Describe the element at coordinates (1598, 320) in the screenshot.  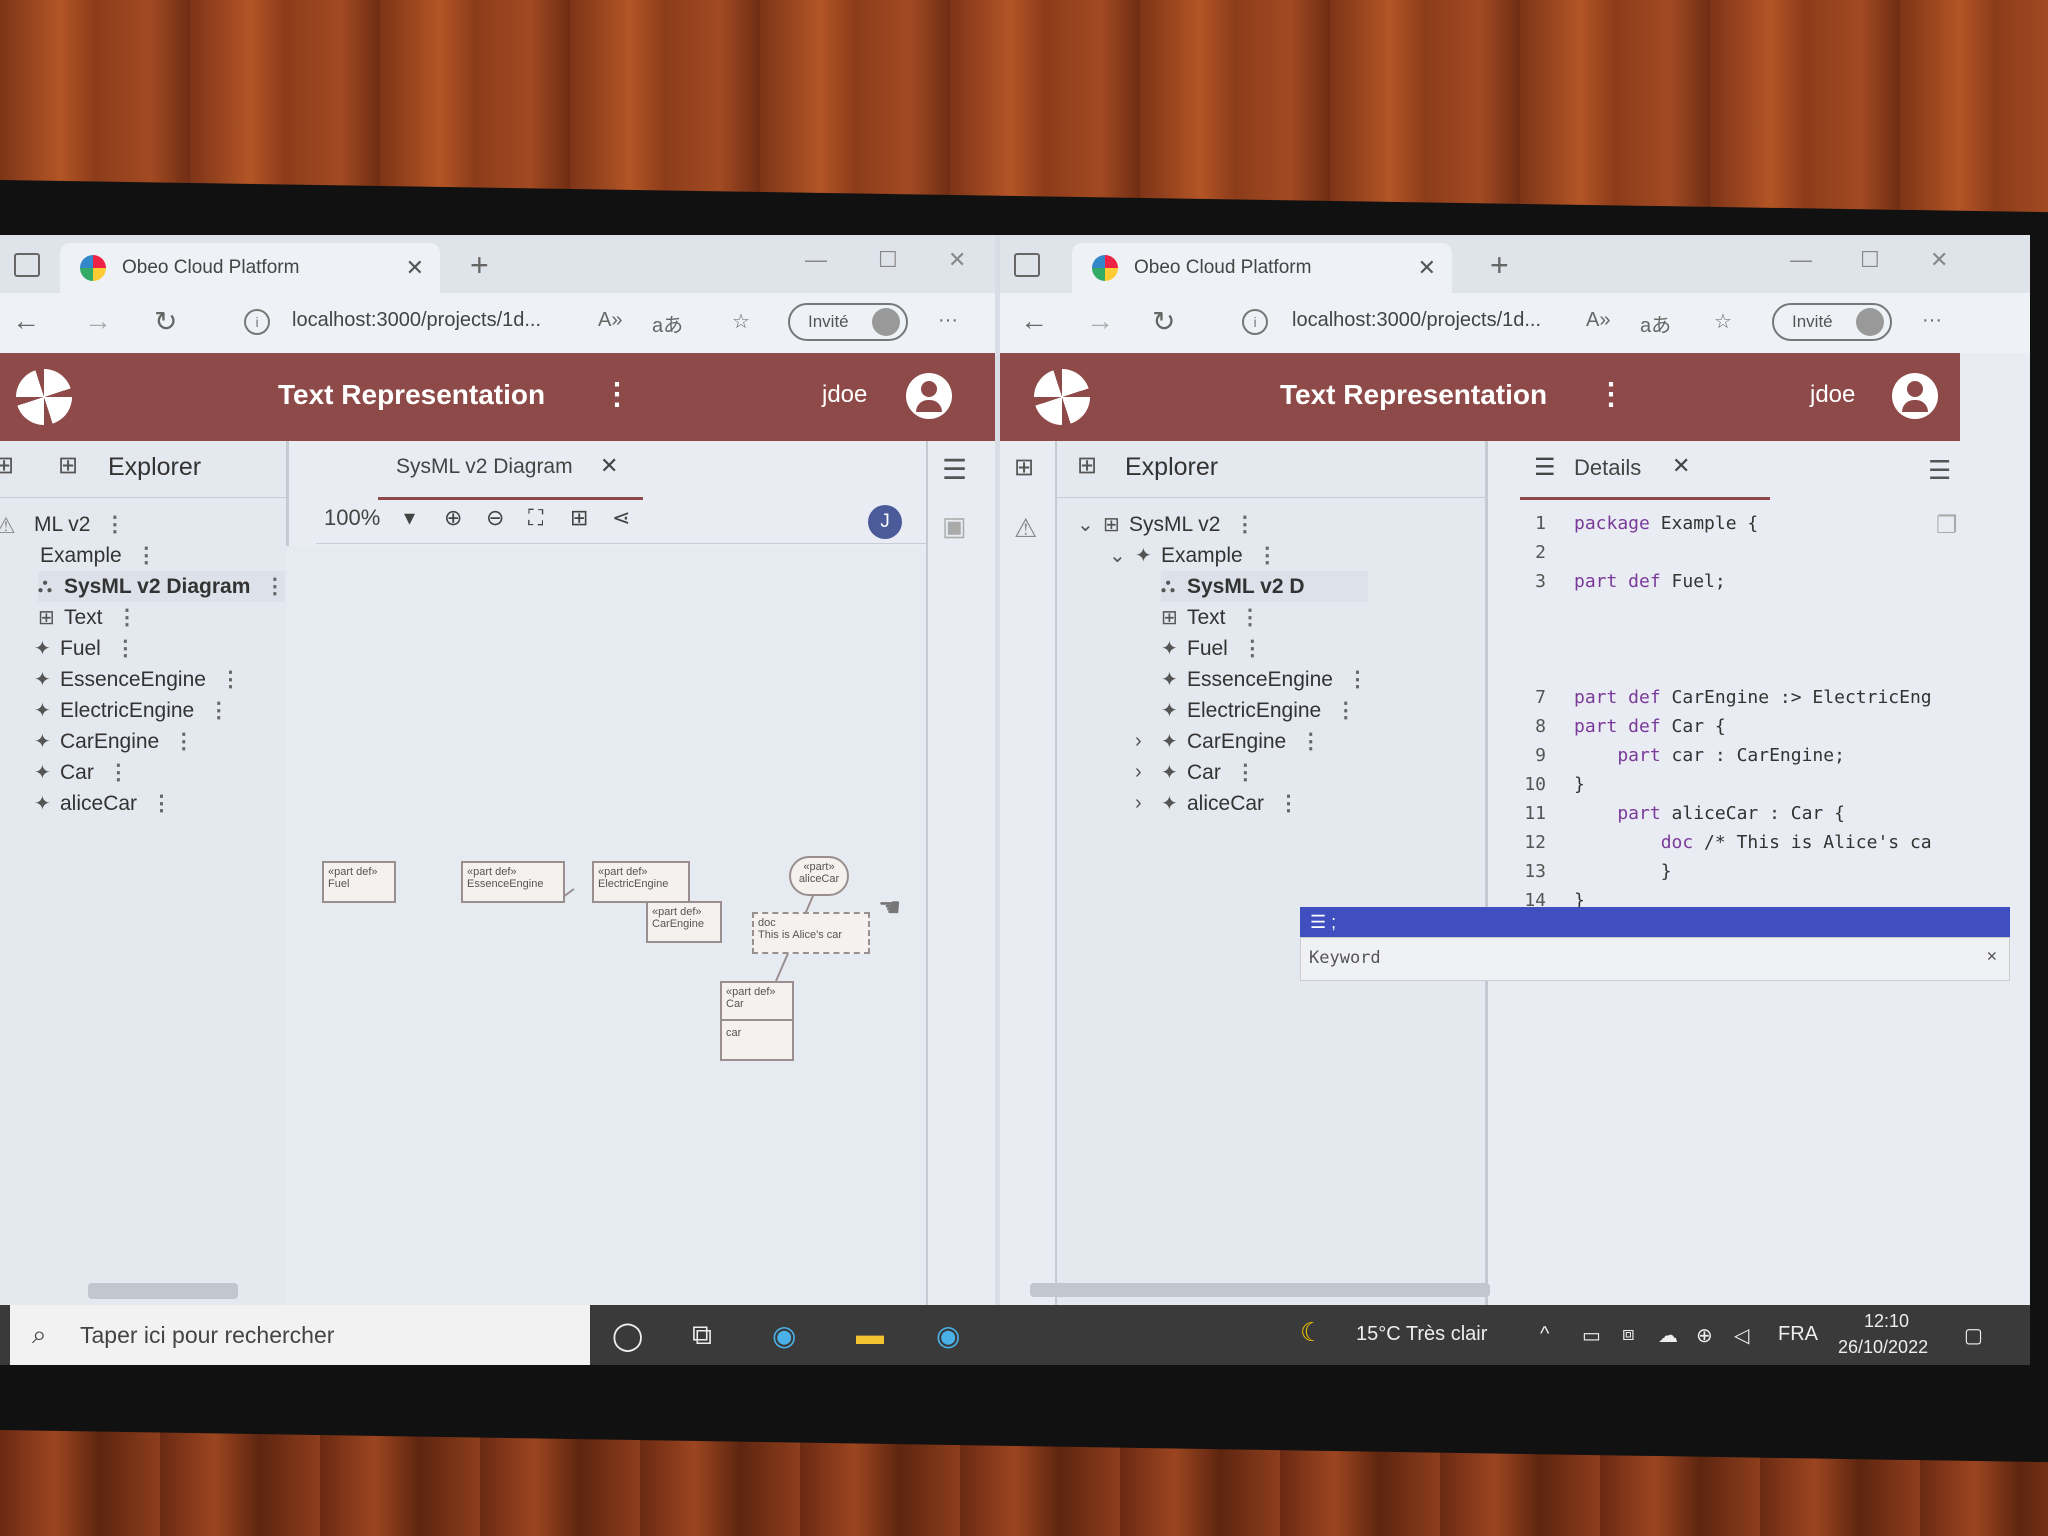
I see `read-aloud-icon: A»` at that location.